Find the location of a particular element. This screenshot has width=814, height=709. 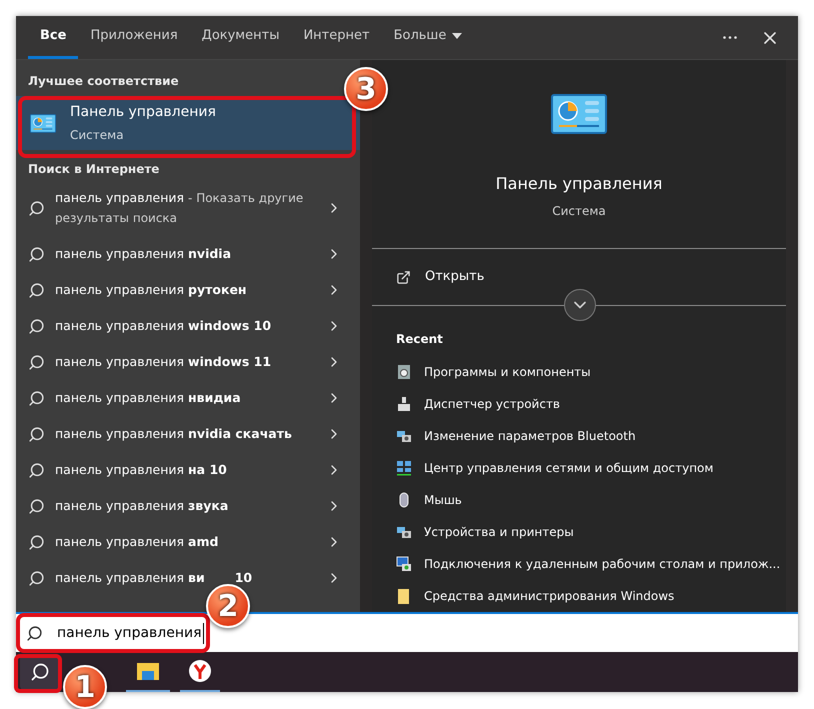

web-search-suggestion: панель управления amd is located at coordinates (188, 542).